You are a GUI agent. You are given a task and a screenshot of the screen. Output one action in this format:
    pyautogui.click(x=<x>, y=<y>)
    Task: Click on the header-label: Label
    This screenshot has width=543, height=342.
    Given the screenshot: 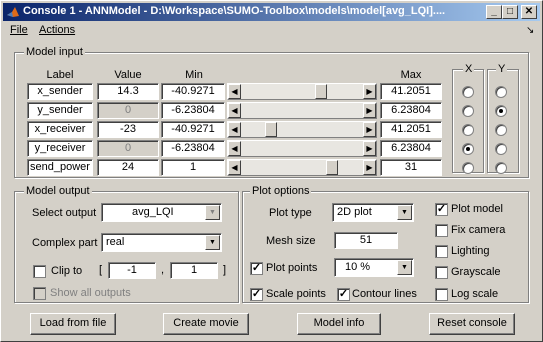 What is the action you would take?
    pyautogui.click(x=60, y=75)
    